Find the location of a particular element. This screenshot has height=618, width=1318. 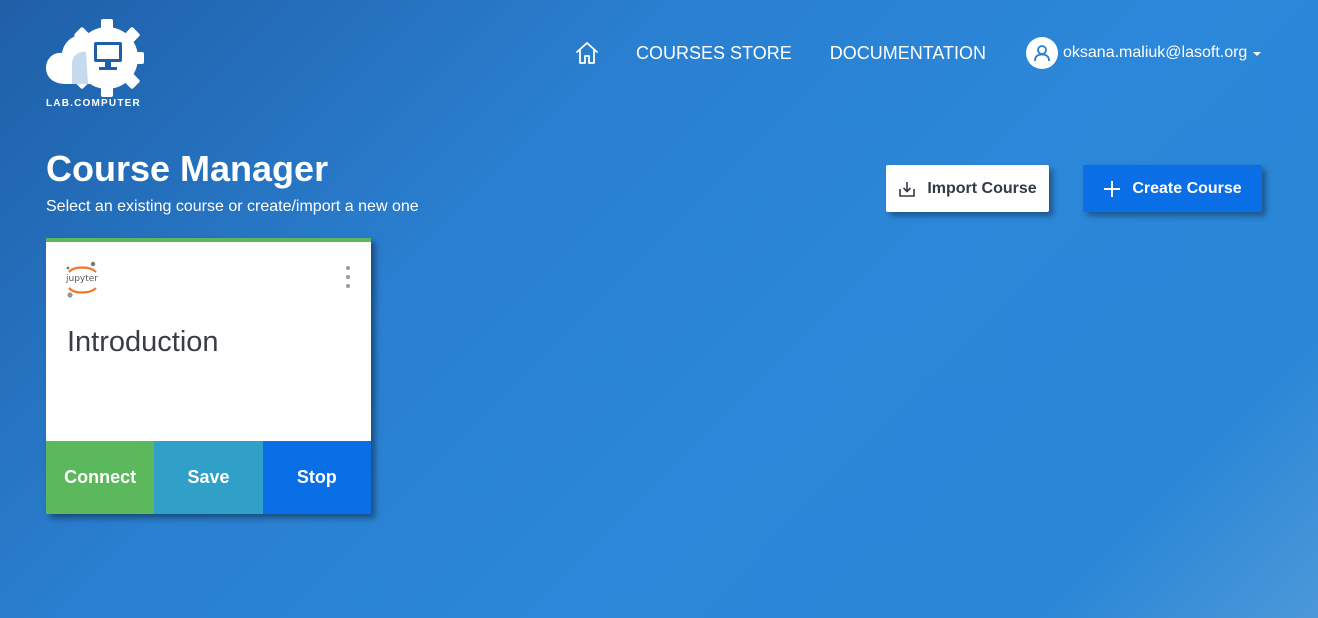

chevron-down-icon is located at coordinates (1257, 54).